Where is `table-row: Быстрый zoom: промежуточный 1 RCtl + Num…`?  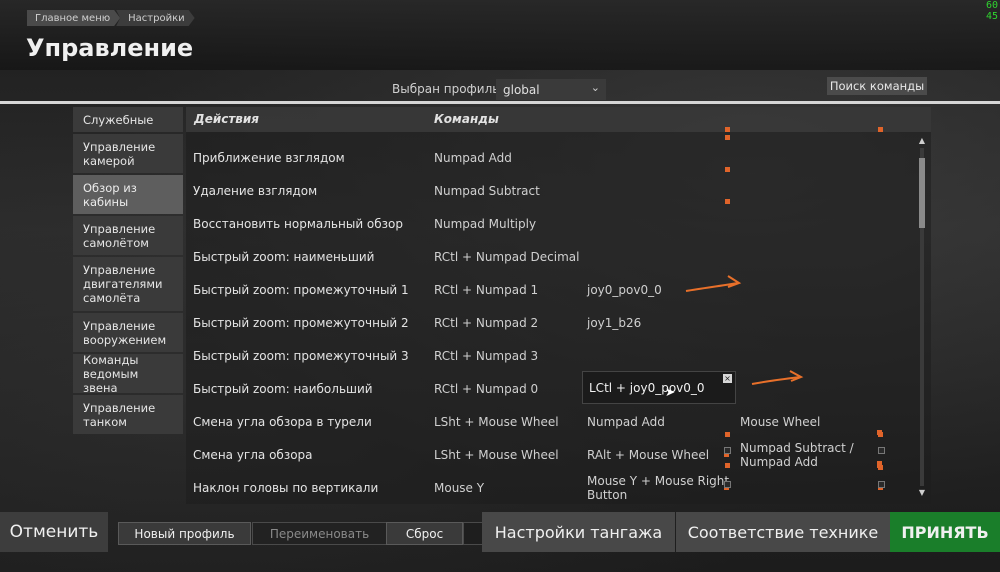
table-row: Быстрый zoom: промежуточный 1 RCtl + Num… is located at coordinates (551, 289).